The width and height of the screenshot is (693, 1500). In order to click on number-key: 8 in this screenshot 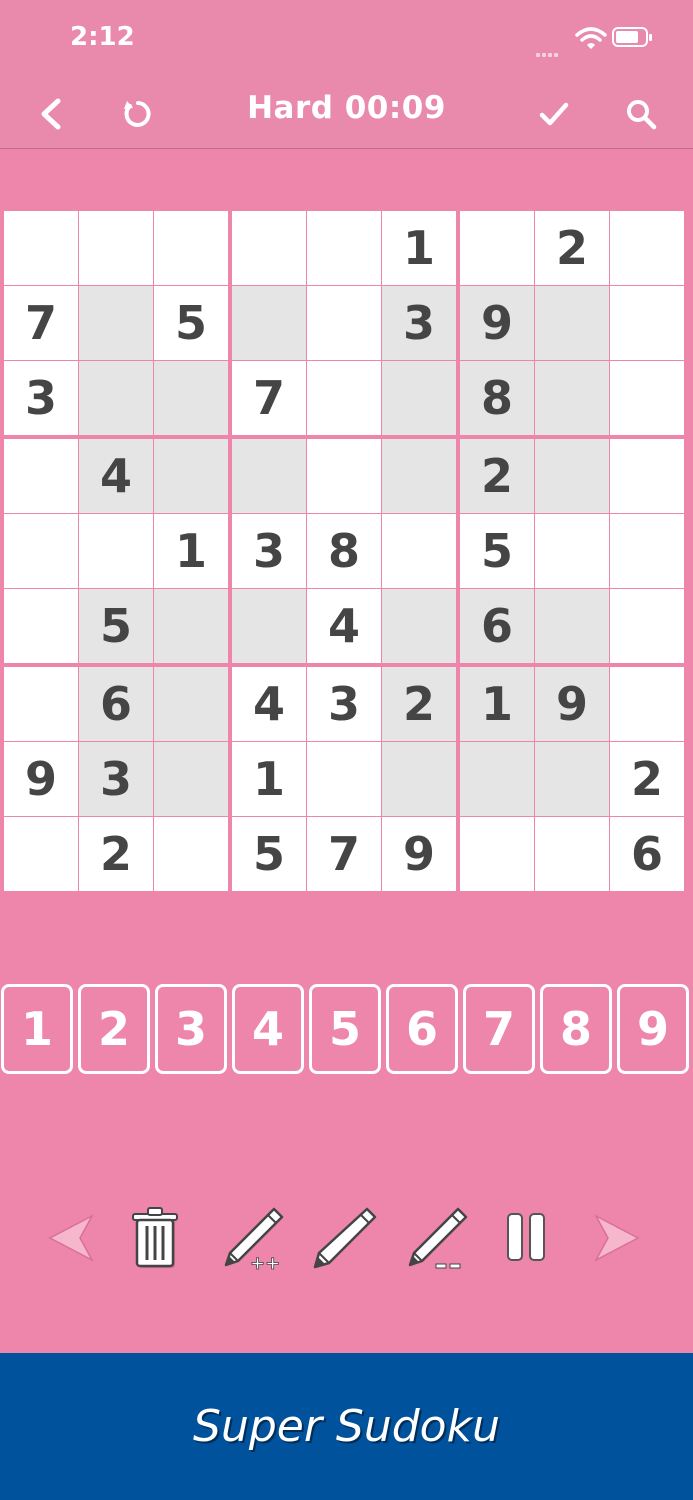, I will do `click(576, 1029)`.